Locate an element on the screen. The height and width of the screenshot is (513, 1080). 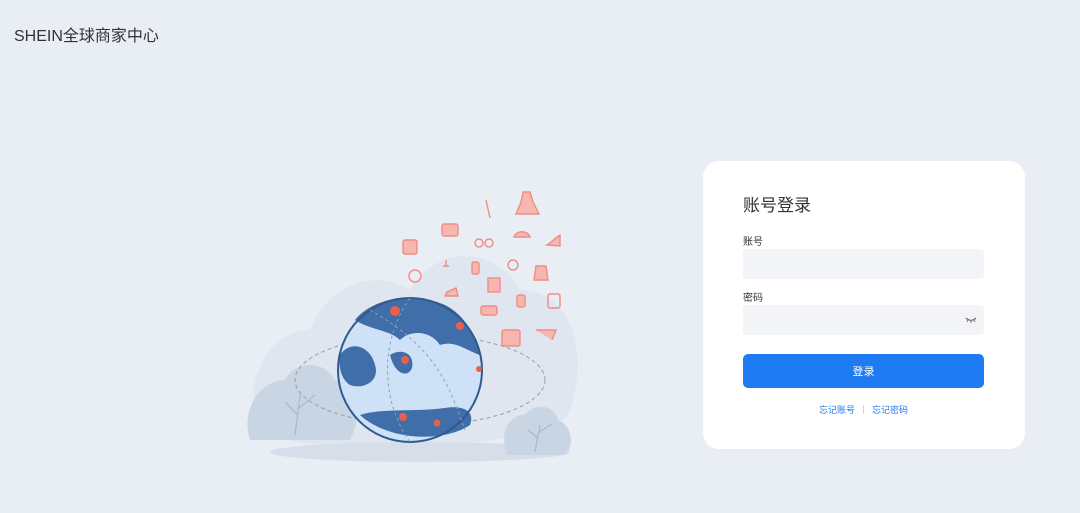
link-divider is located at coordinates (863, 409).